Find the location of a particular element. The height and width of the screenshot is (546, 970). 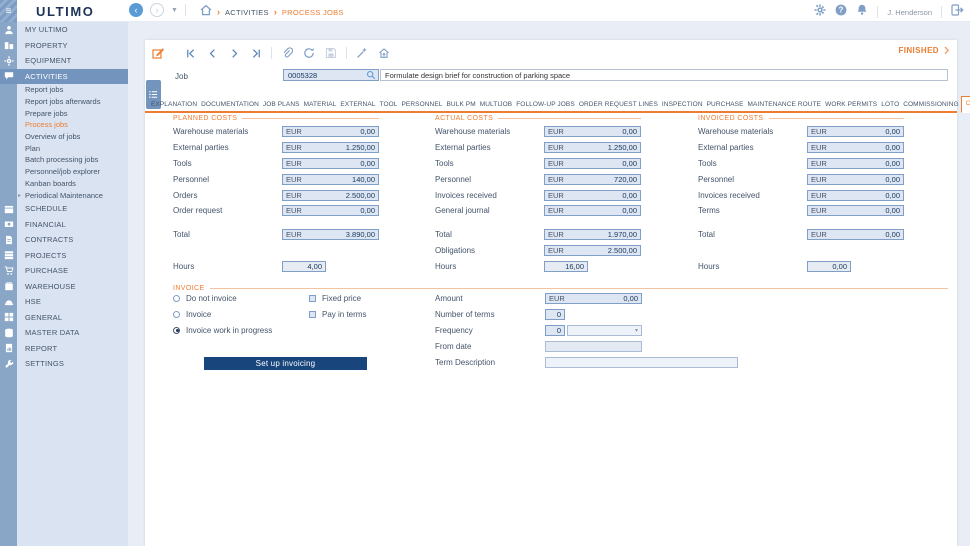

sidebar-subitem-periodical-maintenance: ▸ Periodical Maintenance is located at coordinates (64, 195).